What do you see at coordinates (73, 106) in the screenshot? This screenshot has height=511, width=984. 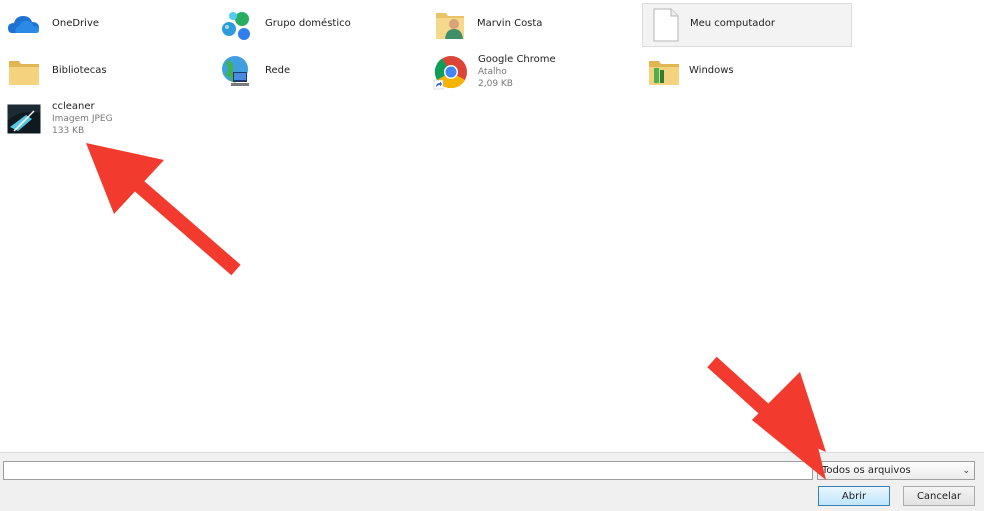 I see `file-name: ccleaner` at bounding box center [73, 106].